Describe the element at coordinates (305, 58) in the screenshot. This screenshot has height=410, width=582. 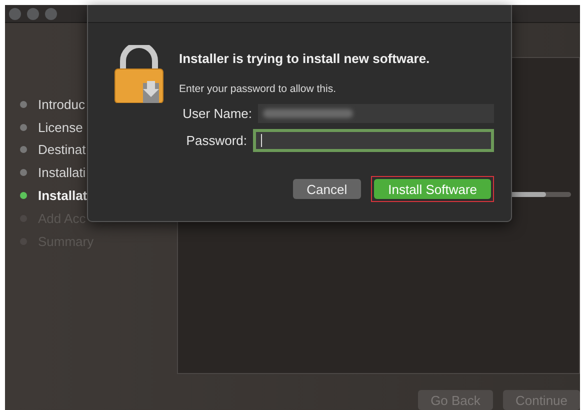
I see `dialog-title: Installer is trying to install new software.` at that location.